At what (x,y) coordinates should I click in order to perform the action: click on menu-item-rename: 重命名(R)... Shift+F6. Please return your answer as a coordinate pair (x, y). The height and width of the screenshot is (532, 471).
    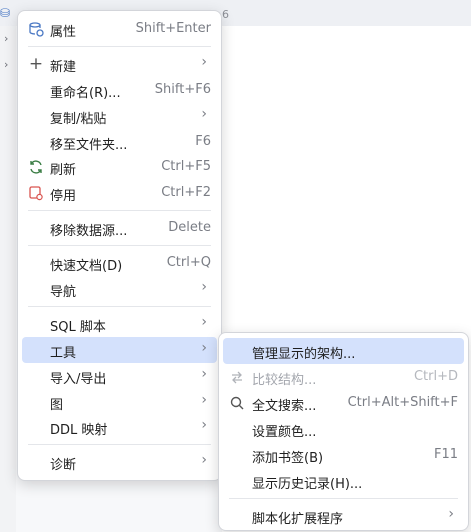
    Looking at the image, I should click on (119, 90).